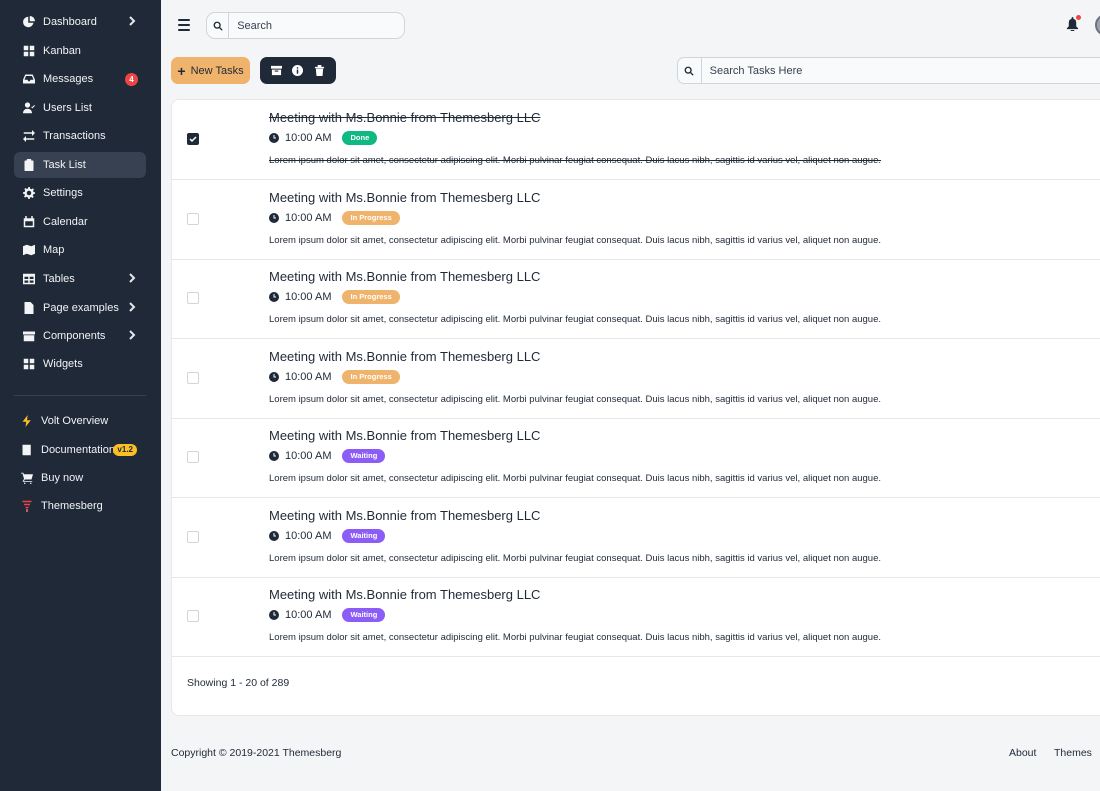 This screenshot has width=1100, height=791. What do you see at coordinates (28, 279) in the screenshot?
I see `table-icon` at bounding box center [28, 279].